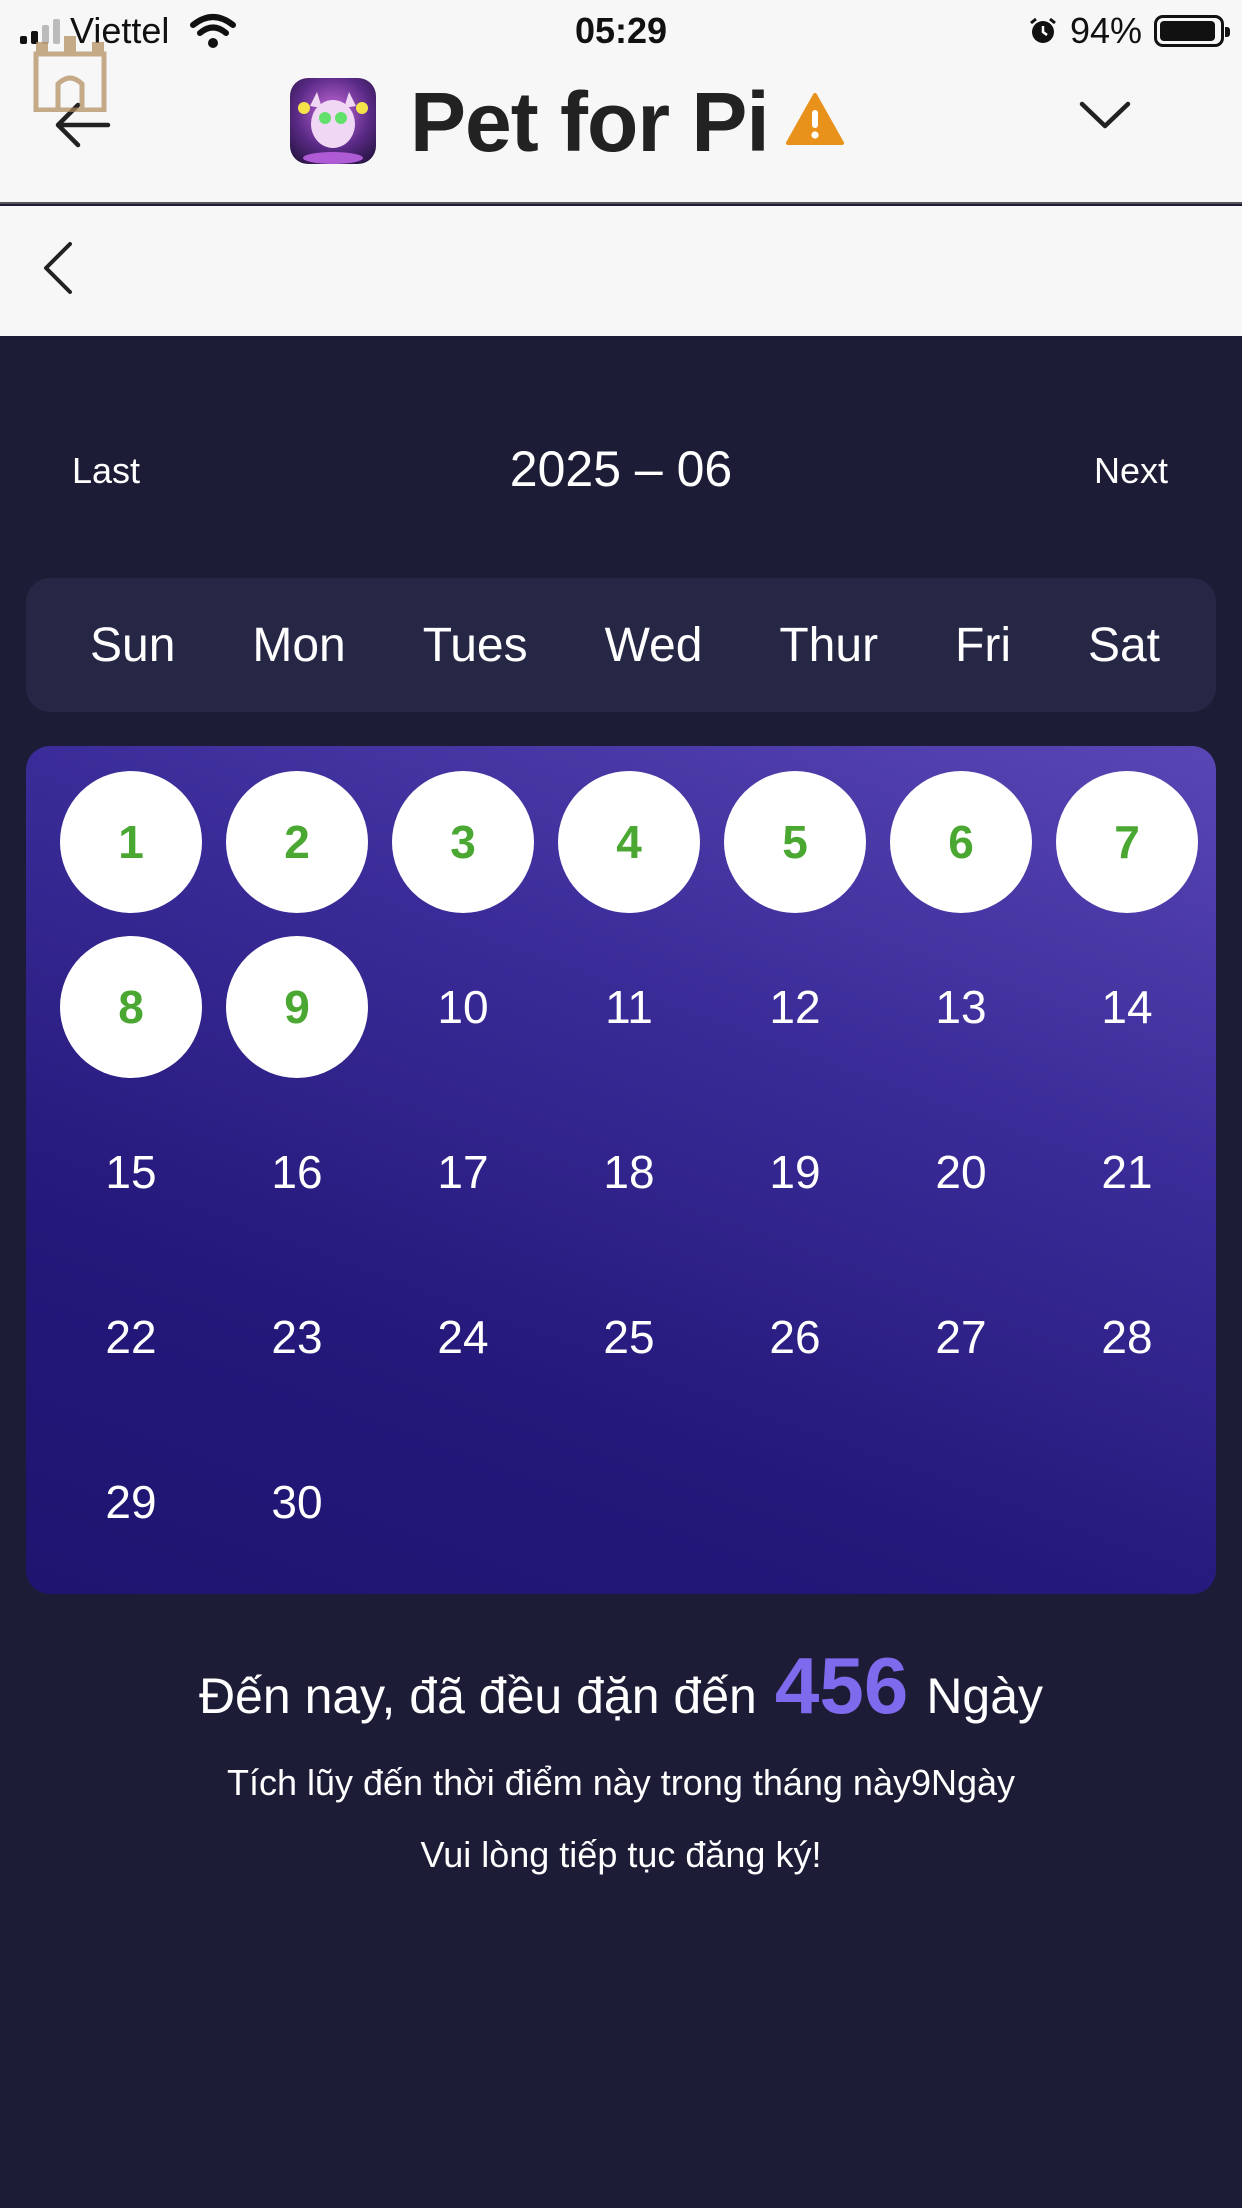 This screenshot has width=1242, height=2208. I want to click on weekday-label: Wed, so click(653, 645).